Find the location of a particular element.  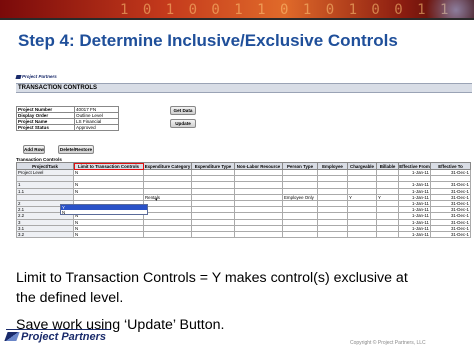

col-header-expenditure-category: Expenditure Category is located at coordinates (167, 166).